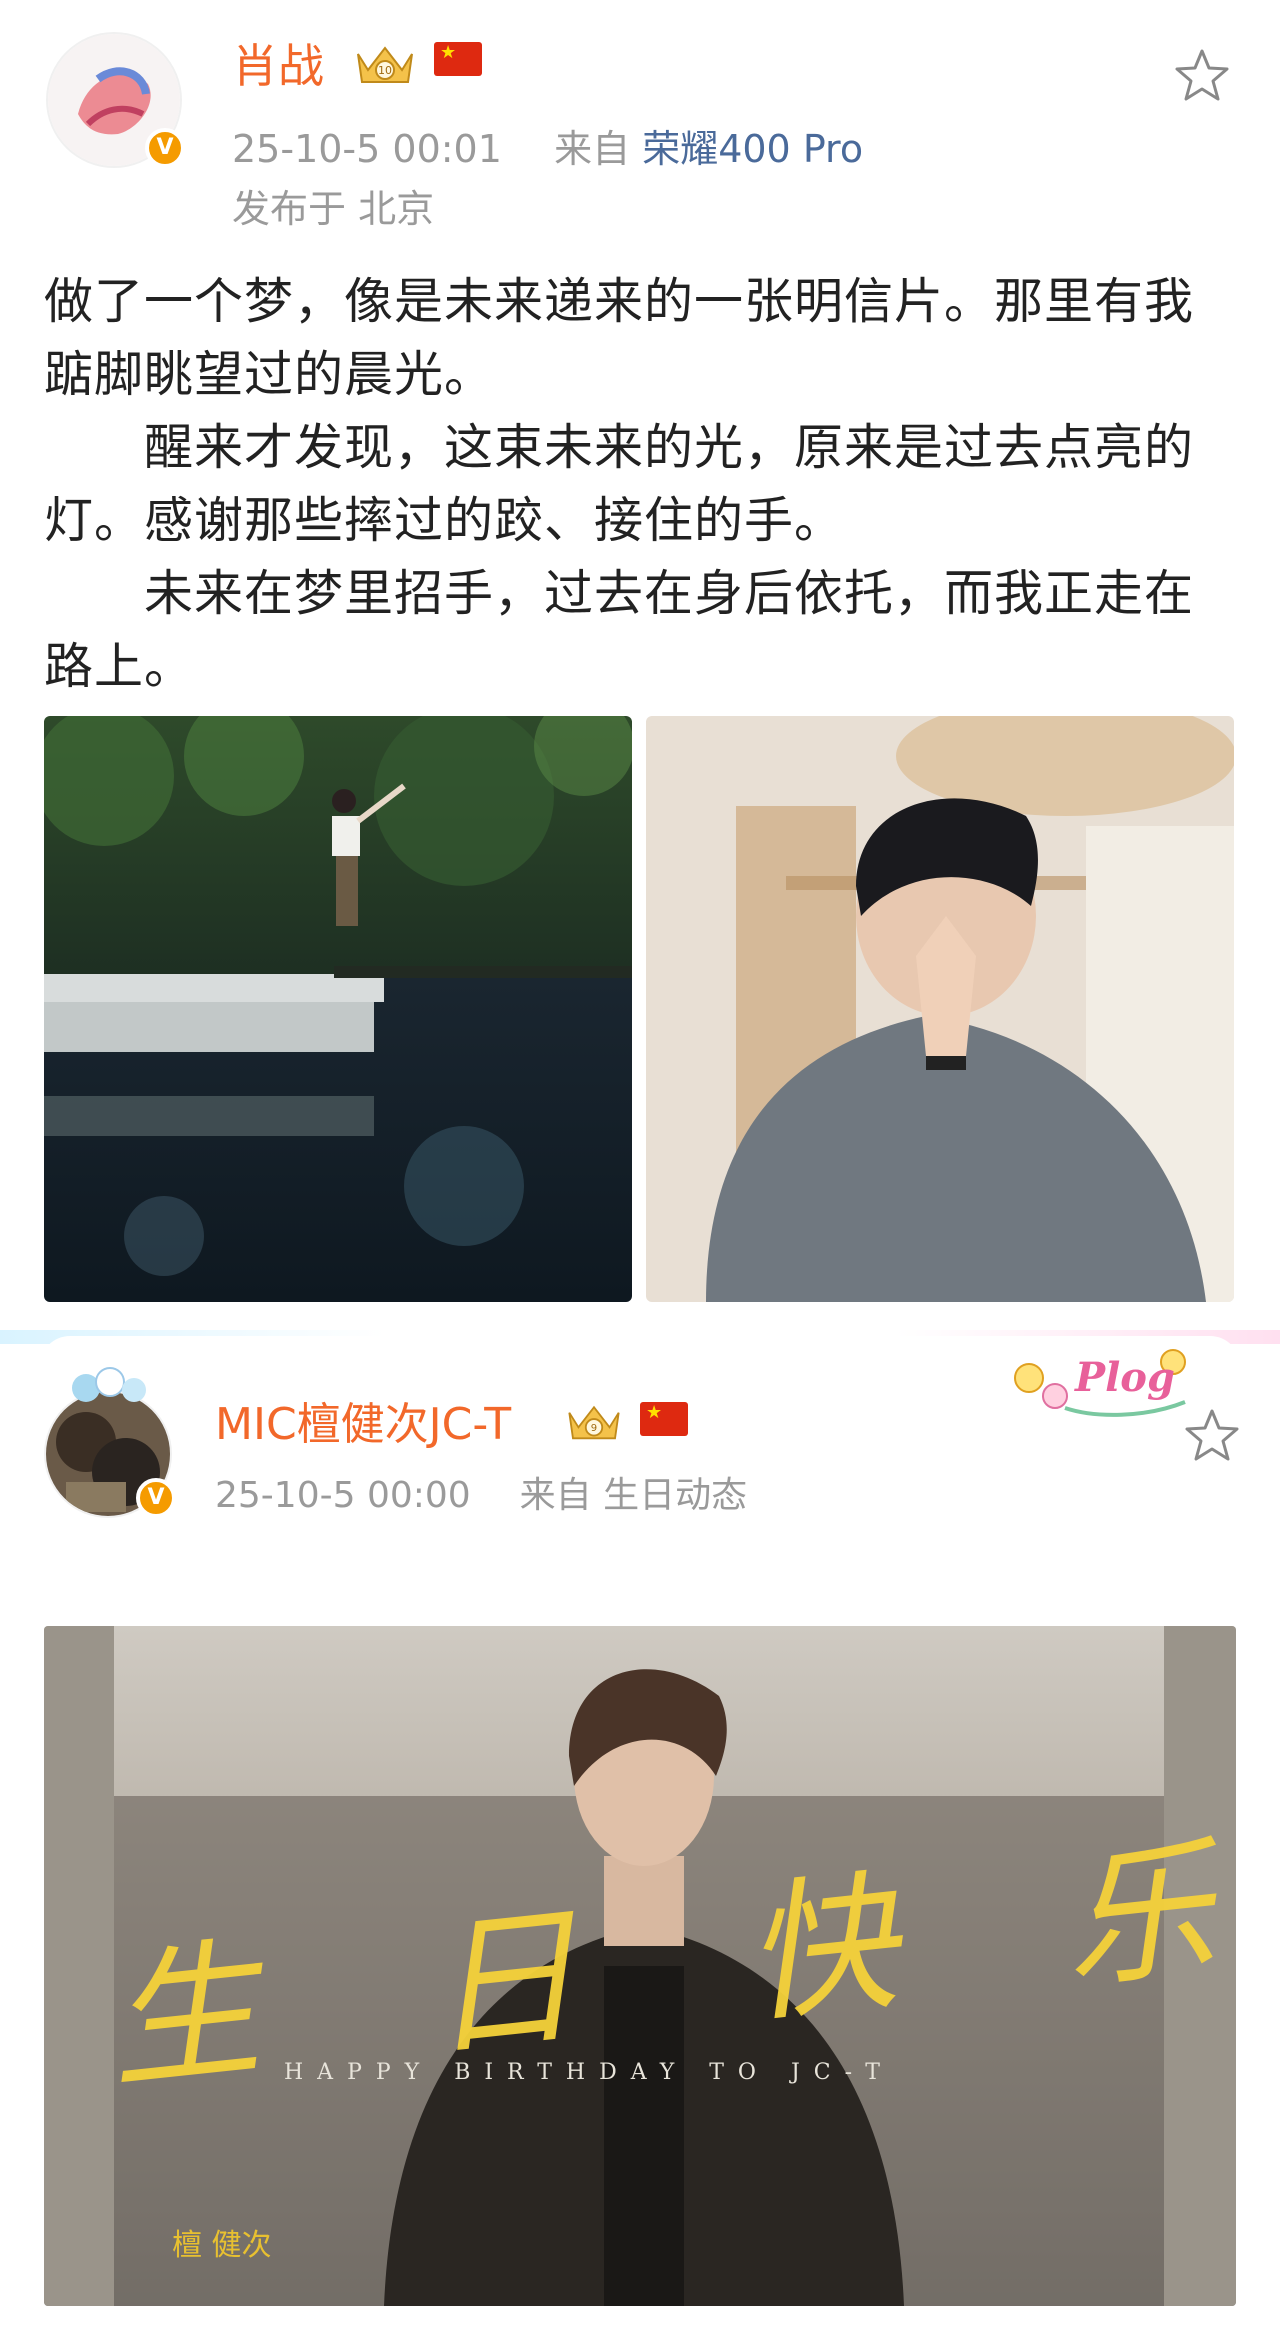 This screenshot has width=1280, height=2334. I want to click on svg-text: 9, so click(594, 1428).